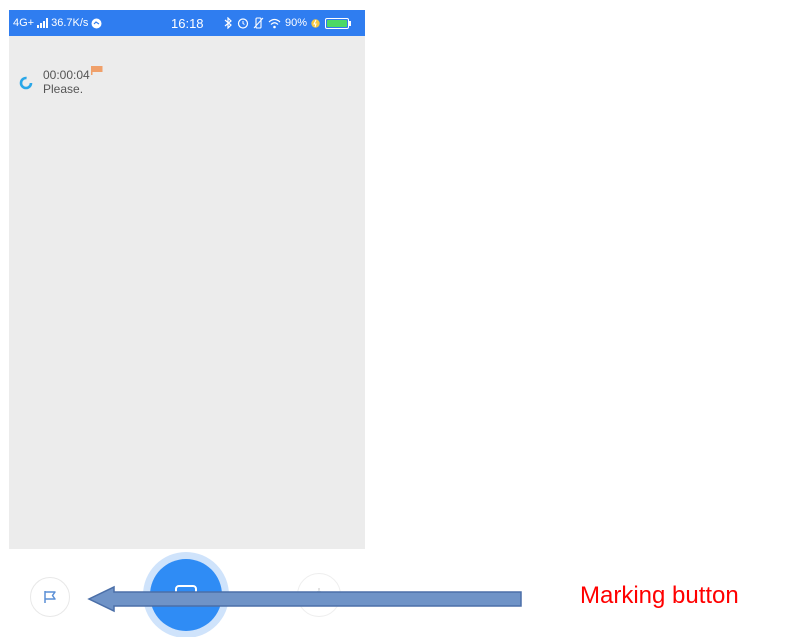  I want to click on status-left: 4G+ 36.7K/s, so click(57, 23).